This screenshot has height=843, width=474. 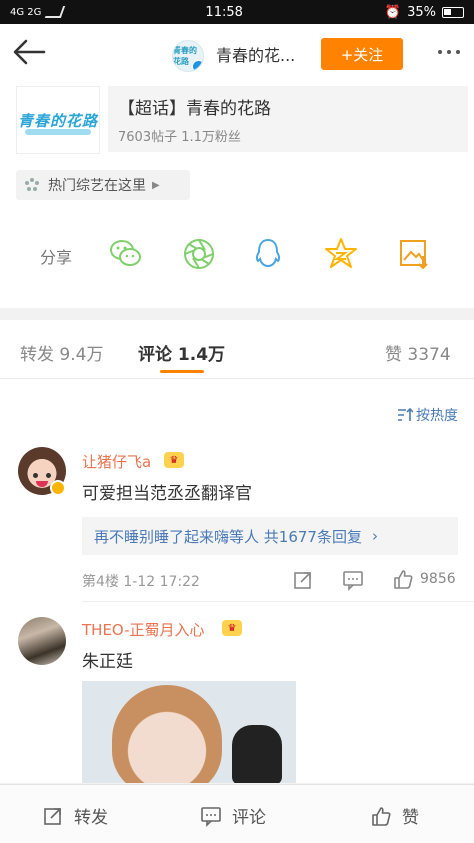 What do you see at coordinates (224, 12) in the screenshot?
I see `status-time: 11:58` at bounding box center [224, 12].